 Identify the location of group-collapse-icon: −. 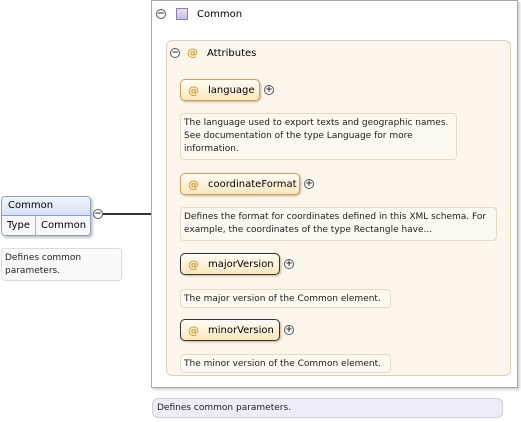
(161, 14).